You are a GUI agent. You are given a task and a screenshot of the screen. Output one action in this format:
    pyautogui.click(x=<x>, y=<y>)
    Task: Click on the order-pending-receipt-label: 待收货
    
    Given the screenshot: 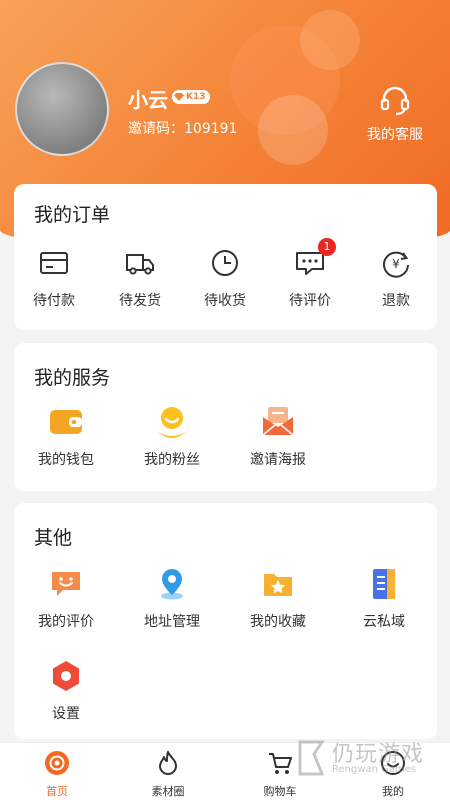 What is the action you would take?
    pyautogui.click(x=225, y=301)
    